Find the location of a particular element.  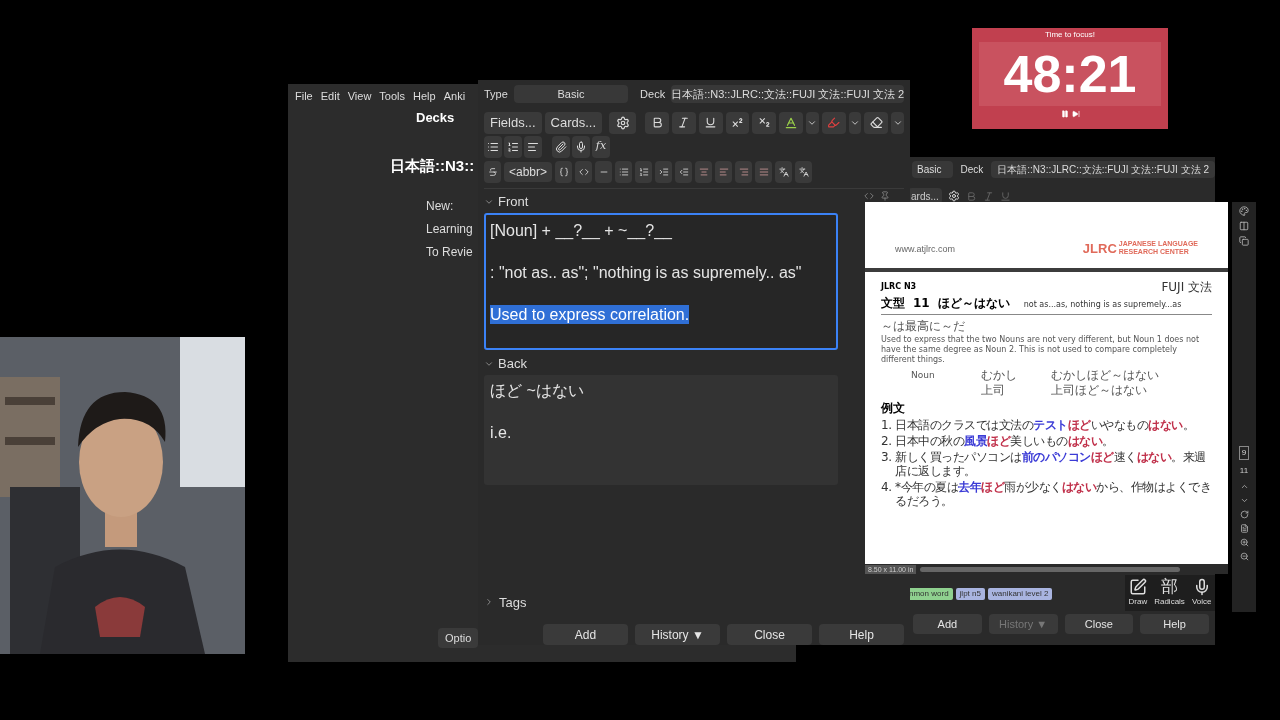

table-cell-text: Noun is located at coordinates (923, 375).